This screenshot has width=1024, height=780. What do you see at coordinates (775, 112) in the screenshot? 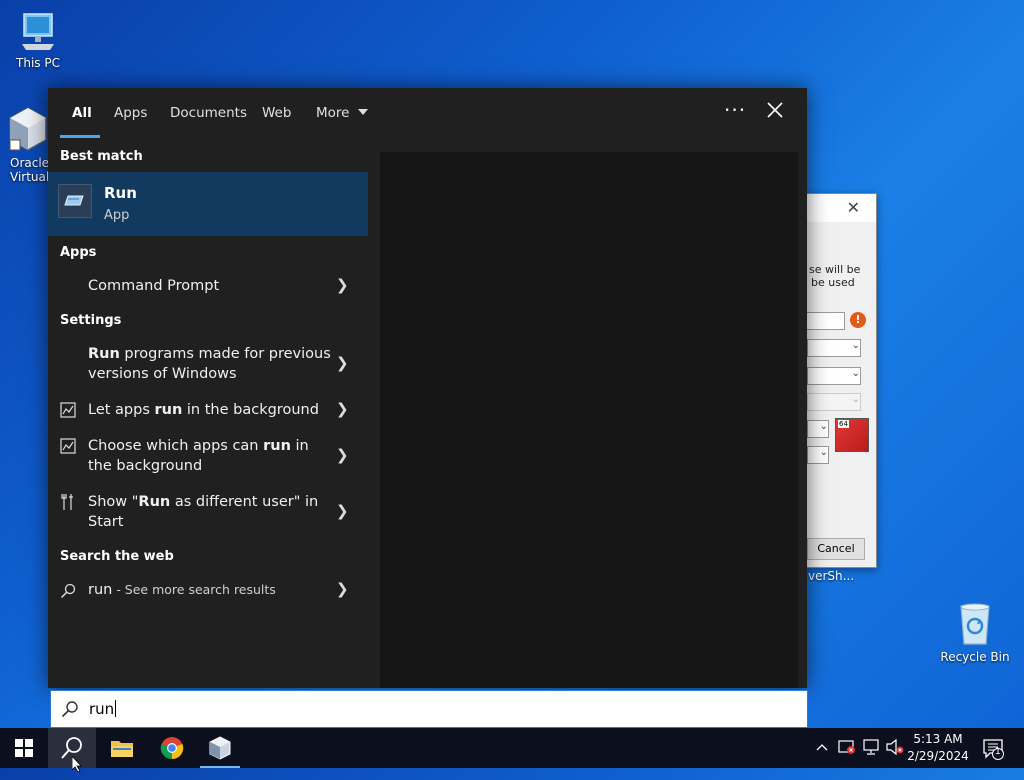
I see `close-icon` at bounding box center [775, 112].